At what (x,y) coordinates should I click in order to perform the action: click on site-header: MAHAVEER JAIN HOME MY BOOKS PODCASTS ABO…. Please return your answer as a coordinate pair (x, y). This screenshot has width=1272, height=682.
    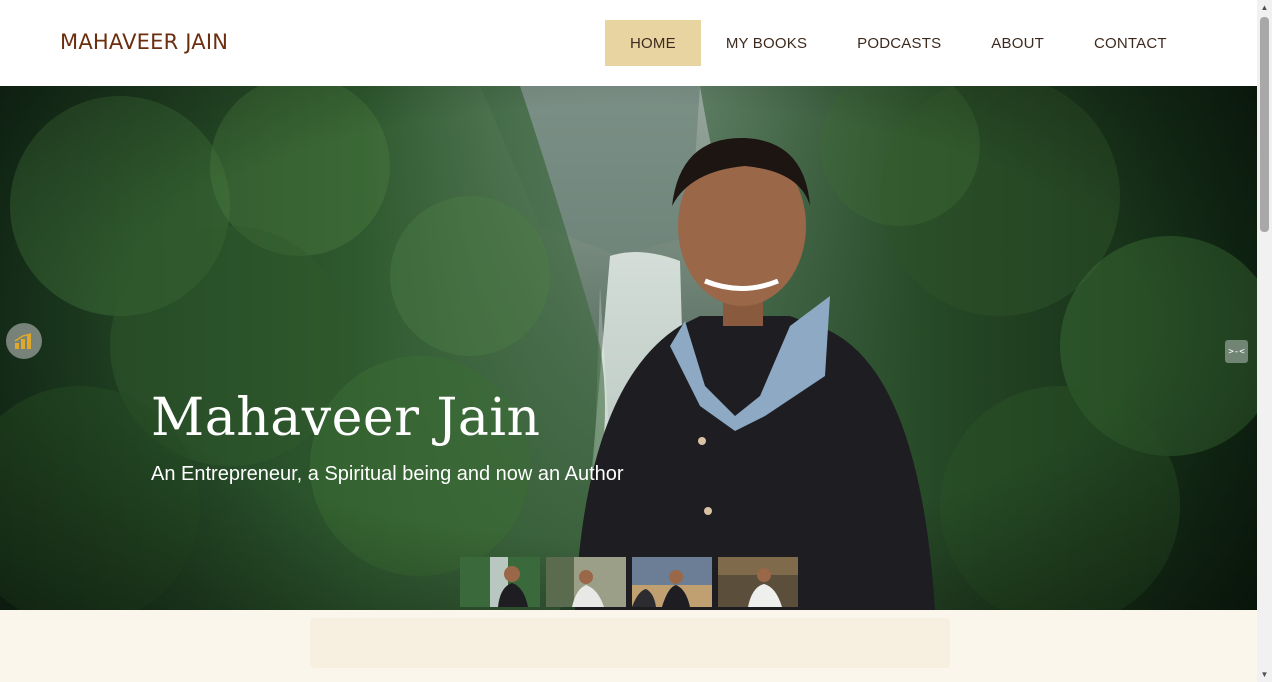
    Looking at the image, I should click on (628, 43).